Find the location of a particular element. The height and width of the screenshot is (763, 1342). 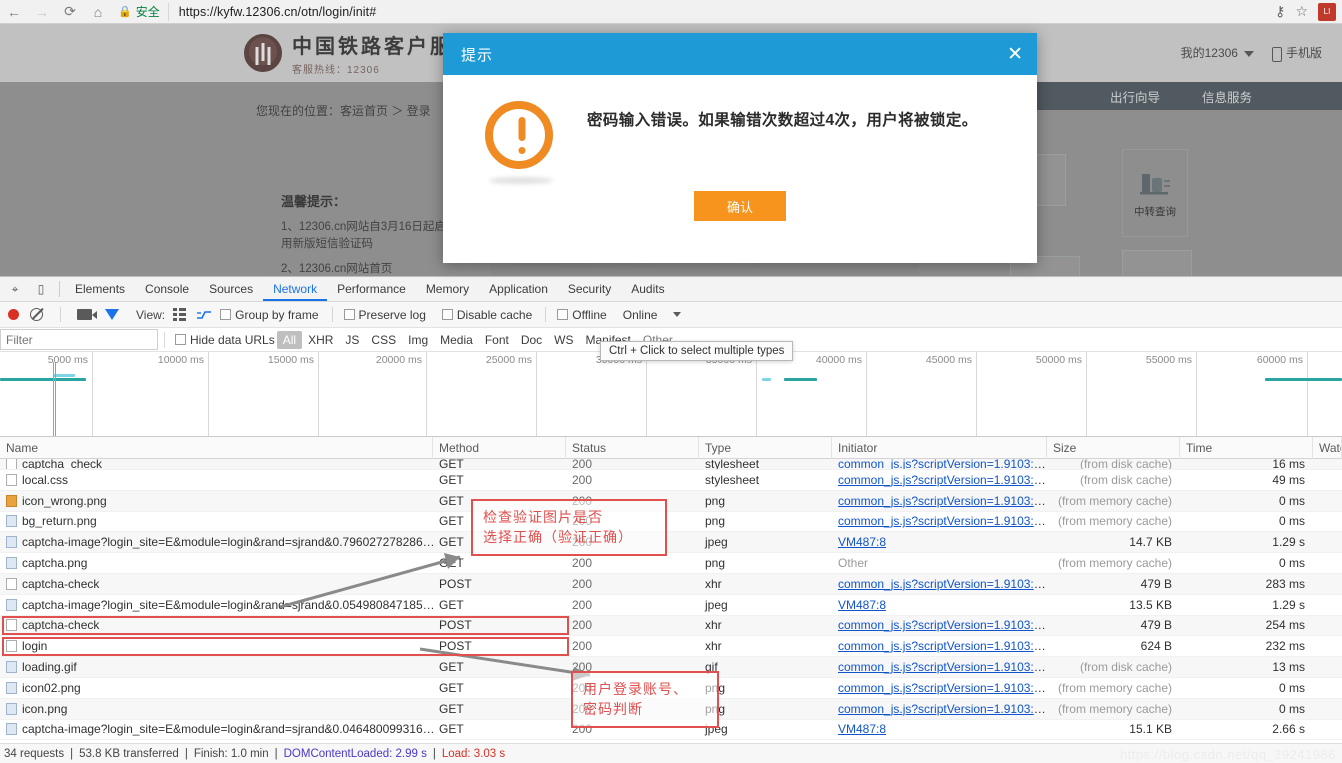

reload-icon: ⟳ is located at coordinates (70, 12).